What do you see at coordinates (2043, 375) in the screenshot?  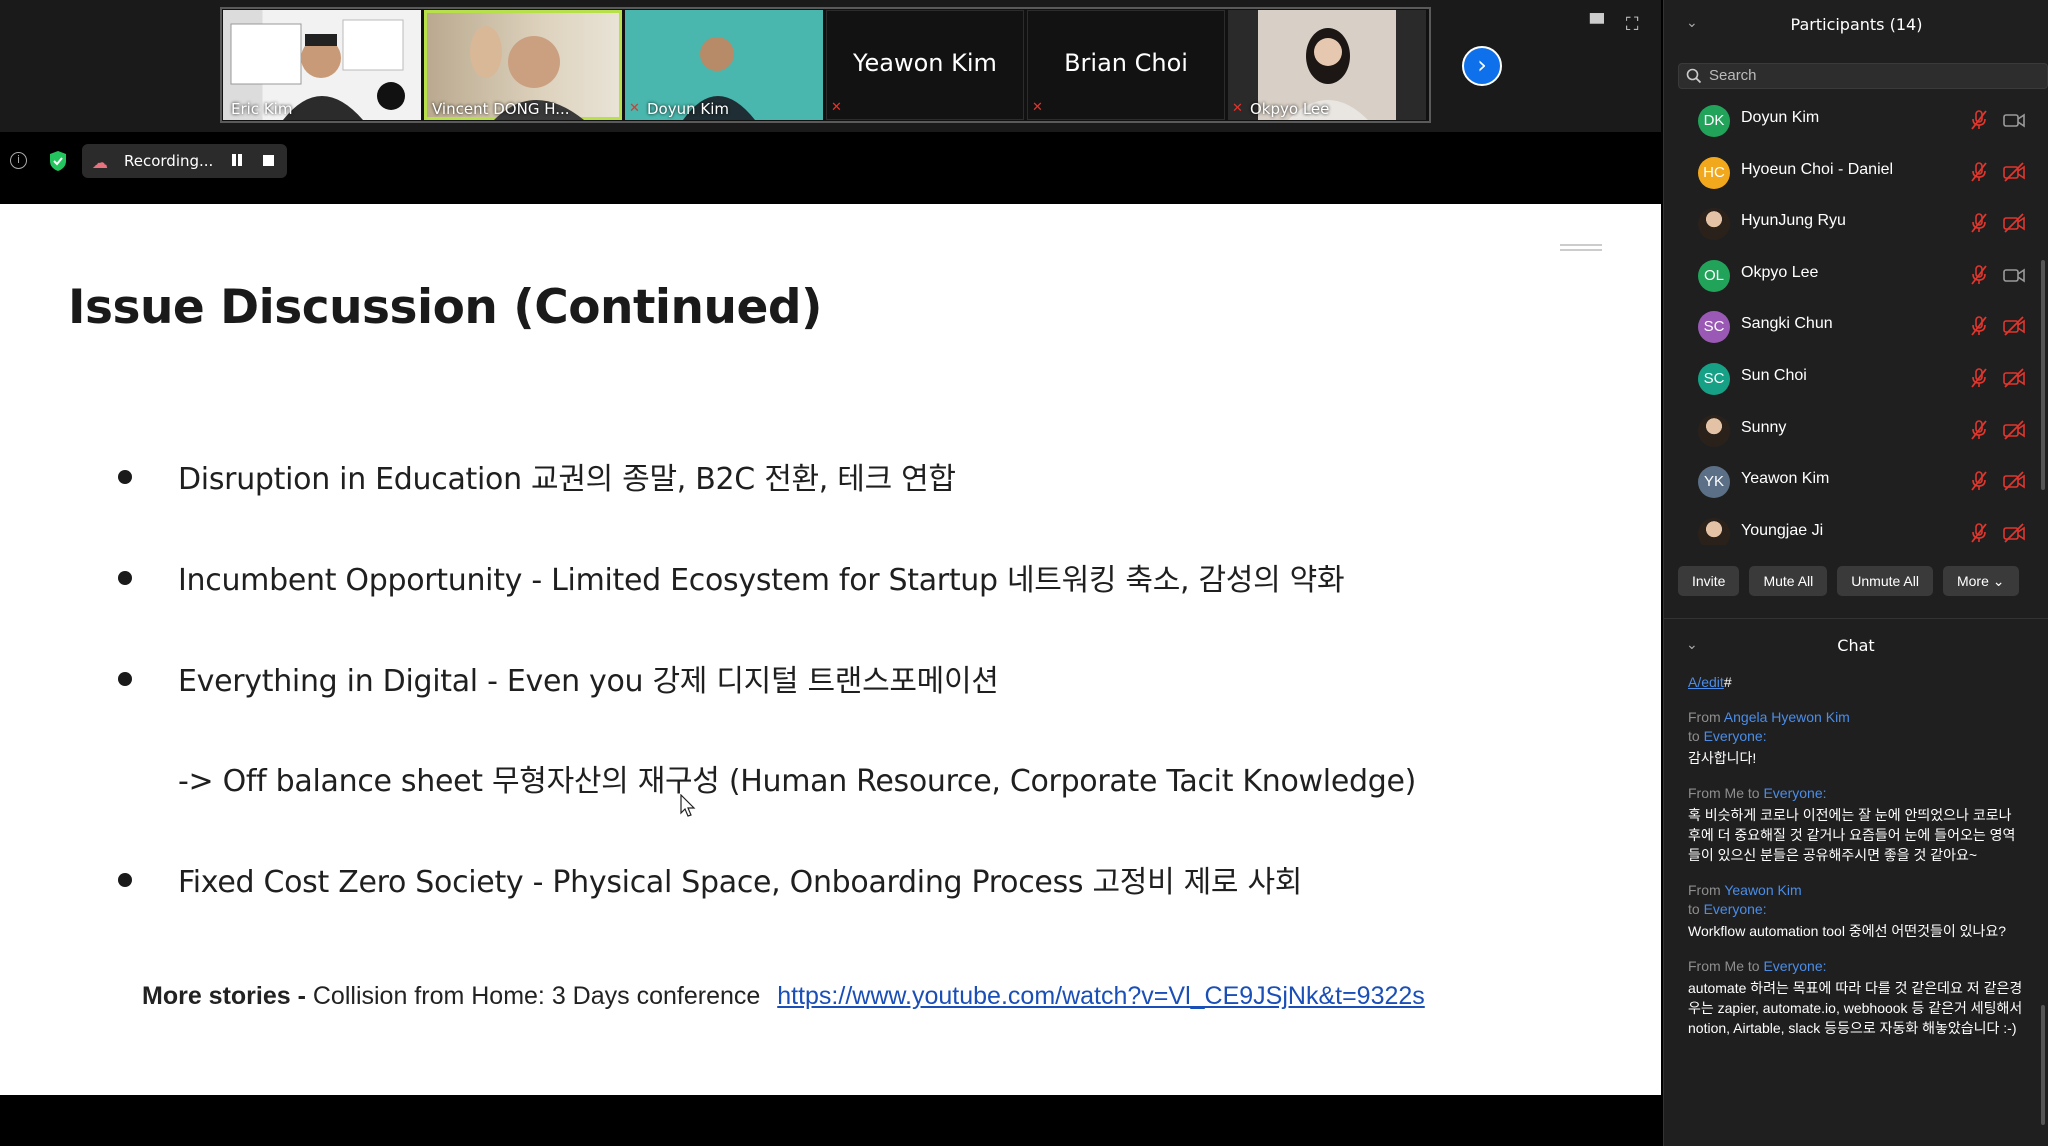 I see `participant-scrollbar` at bounding box center [2043, 375].